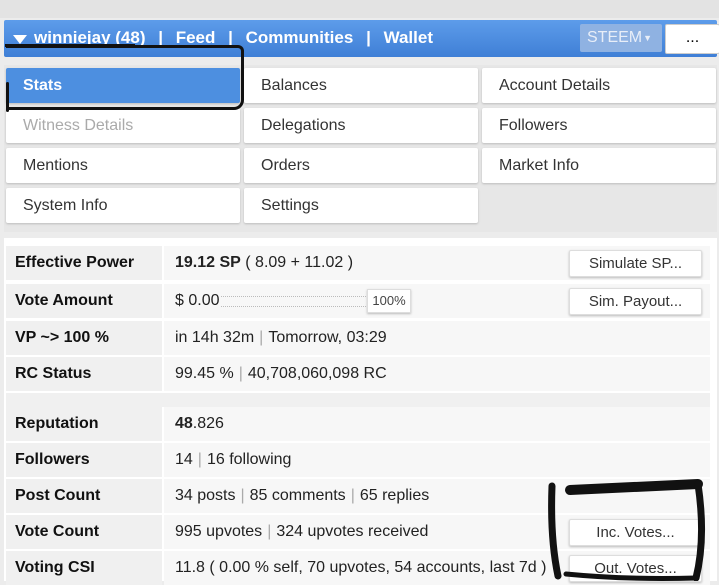 This screenshot has width=719, height=585. I want to click on row-rc-status: RC Status 99.45 % | 40,708,060,098 RC, so click(358, 374).